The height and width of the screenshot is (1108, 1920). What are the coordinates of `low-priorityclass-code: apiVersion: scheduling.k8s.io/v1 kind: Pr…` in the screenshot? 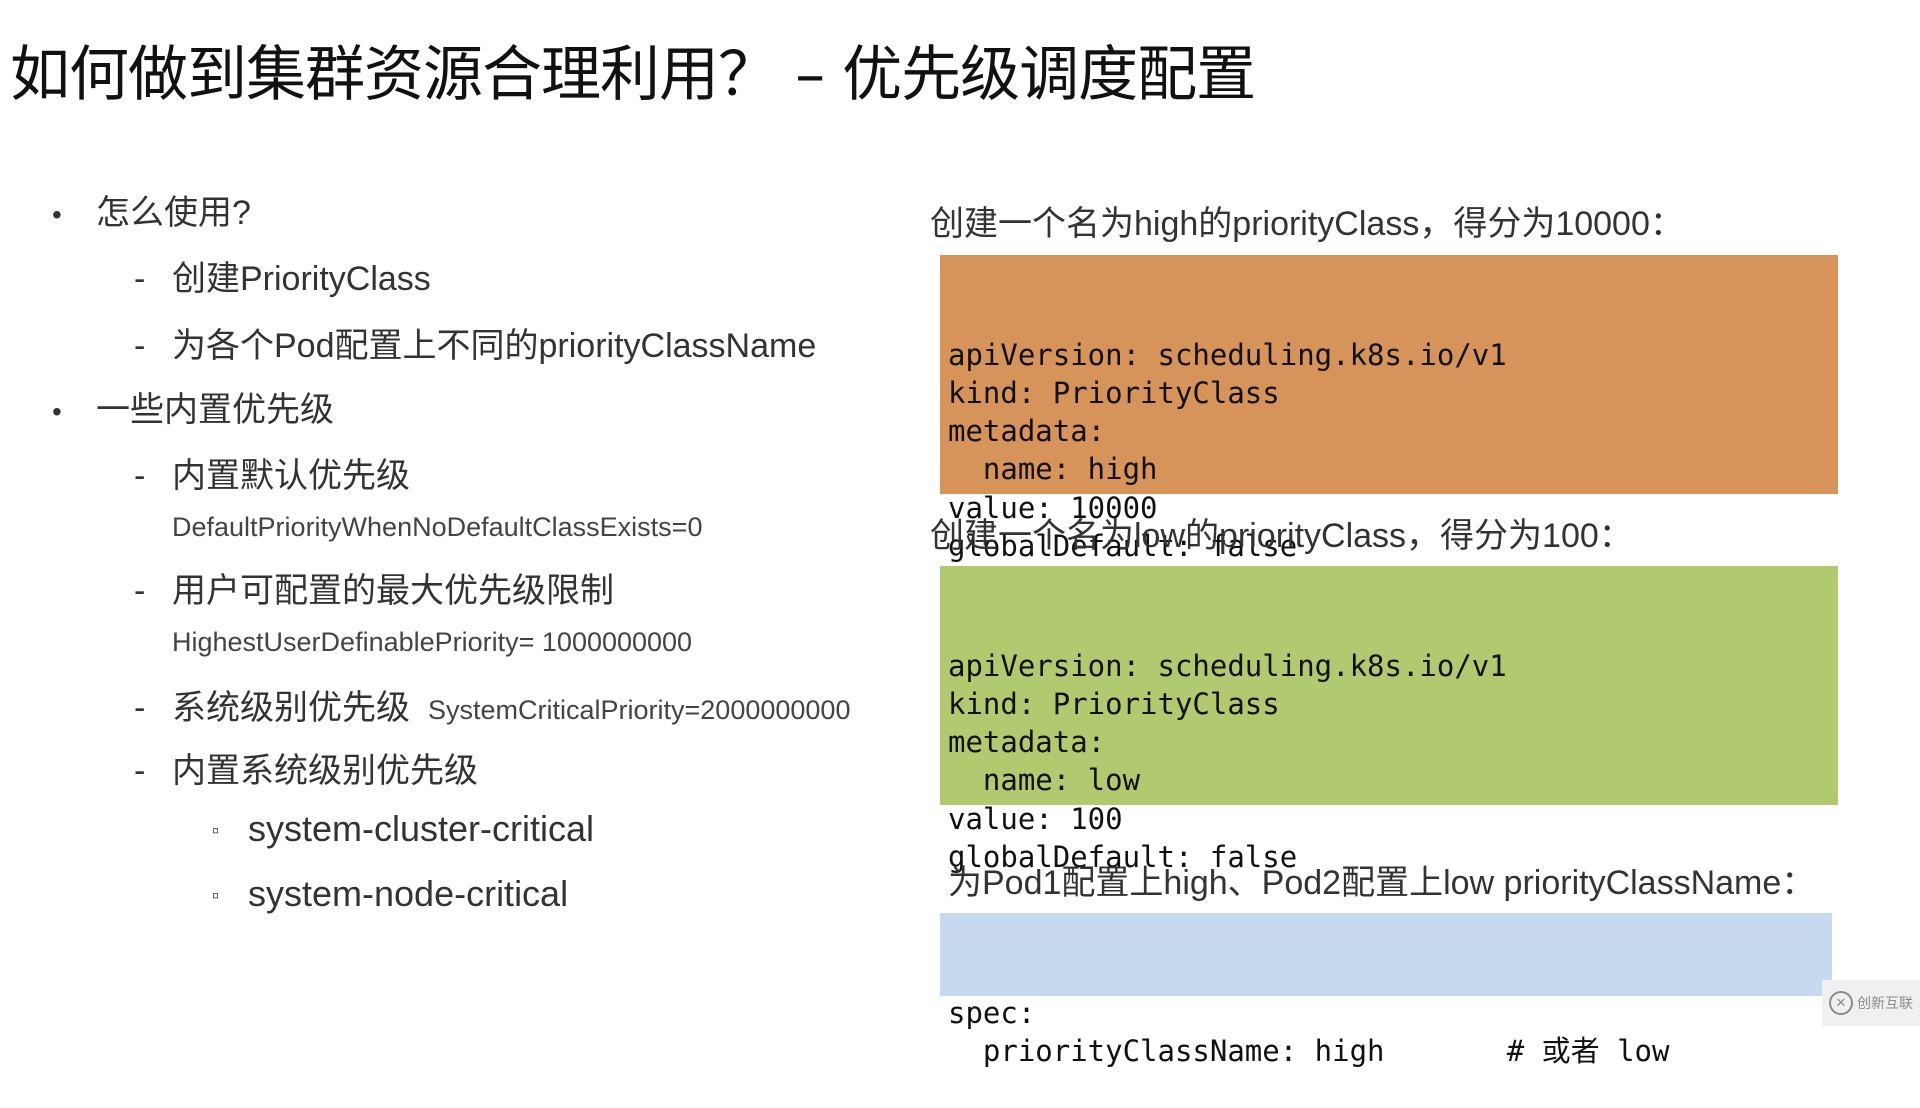 It's located at (1389, 720).